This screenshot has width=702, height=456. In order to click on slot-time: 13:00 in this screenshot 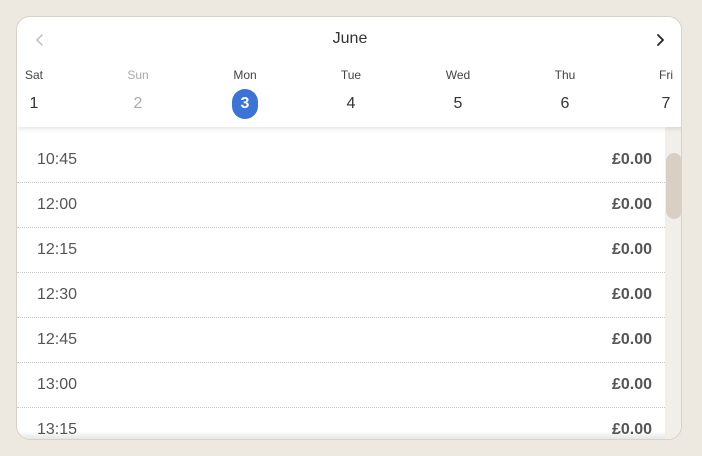, I will do `click(57, 384)`.